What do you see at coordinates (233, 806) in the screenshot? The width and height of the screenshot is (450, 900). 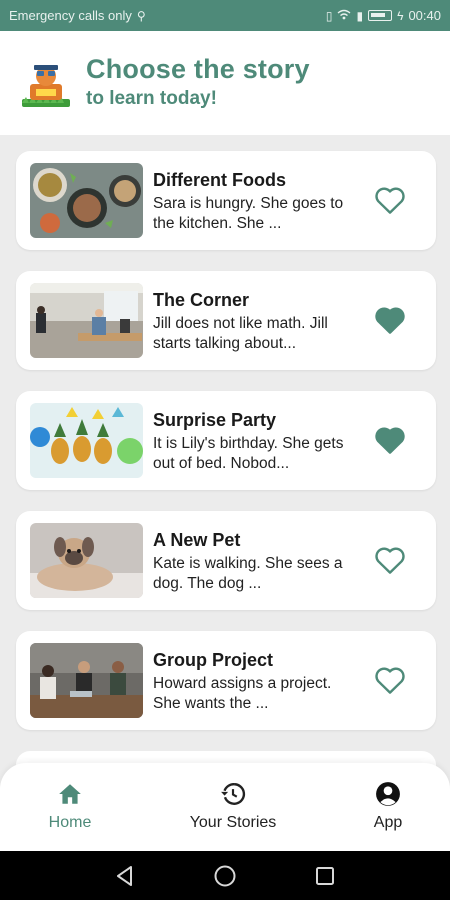 I see `nav-your-stories: Your Stories` at bounding box center [233, 806].